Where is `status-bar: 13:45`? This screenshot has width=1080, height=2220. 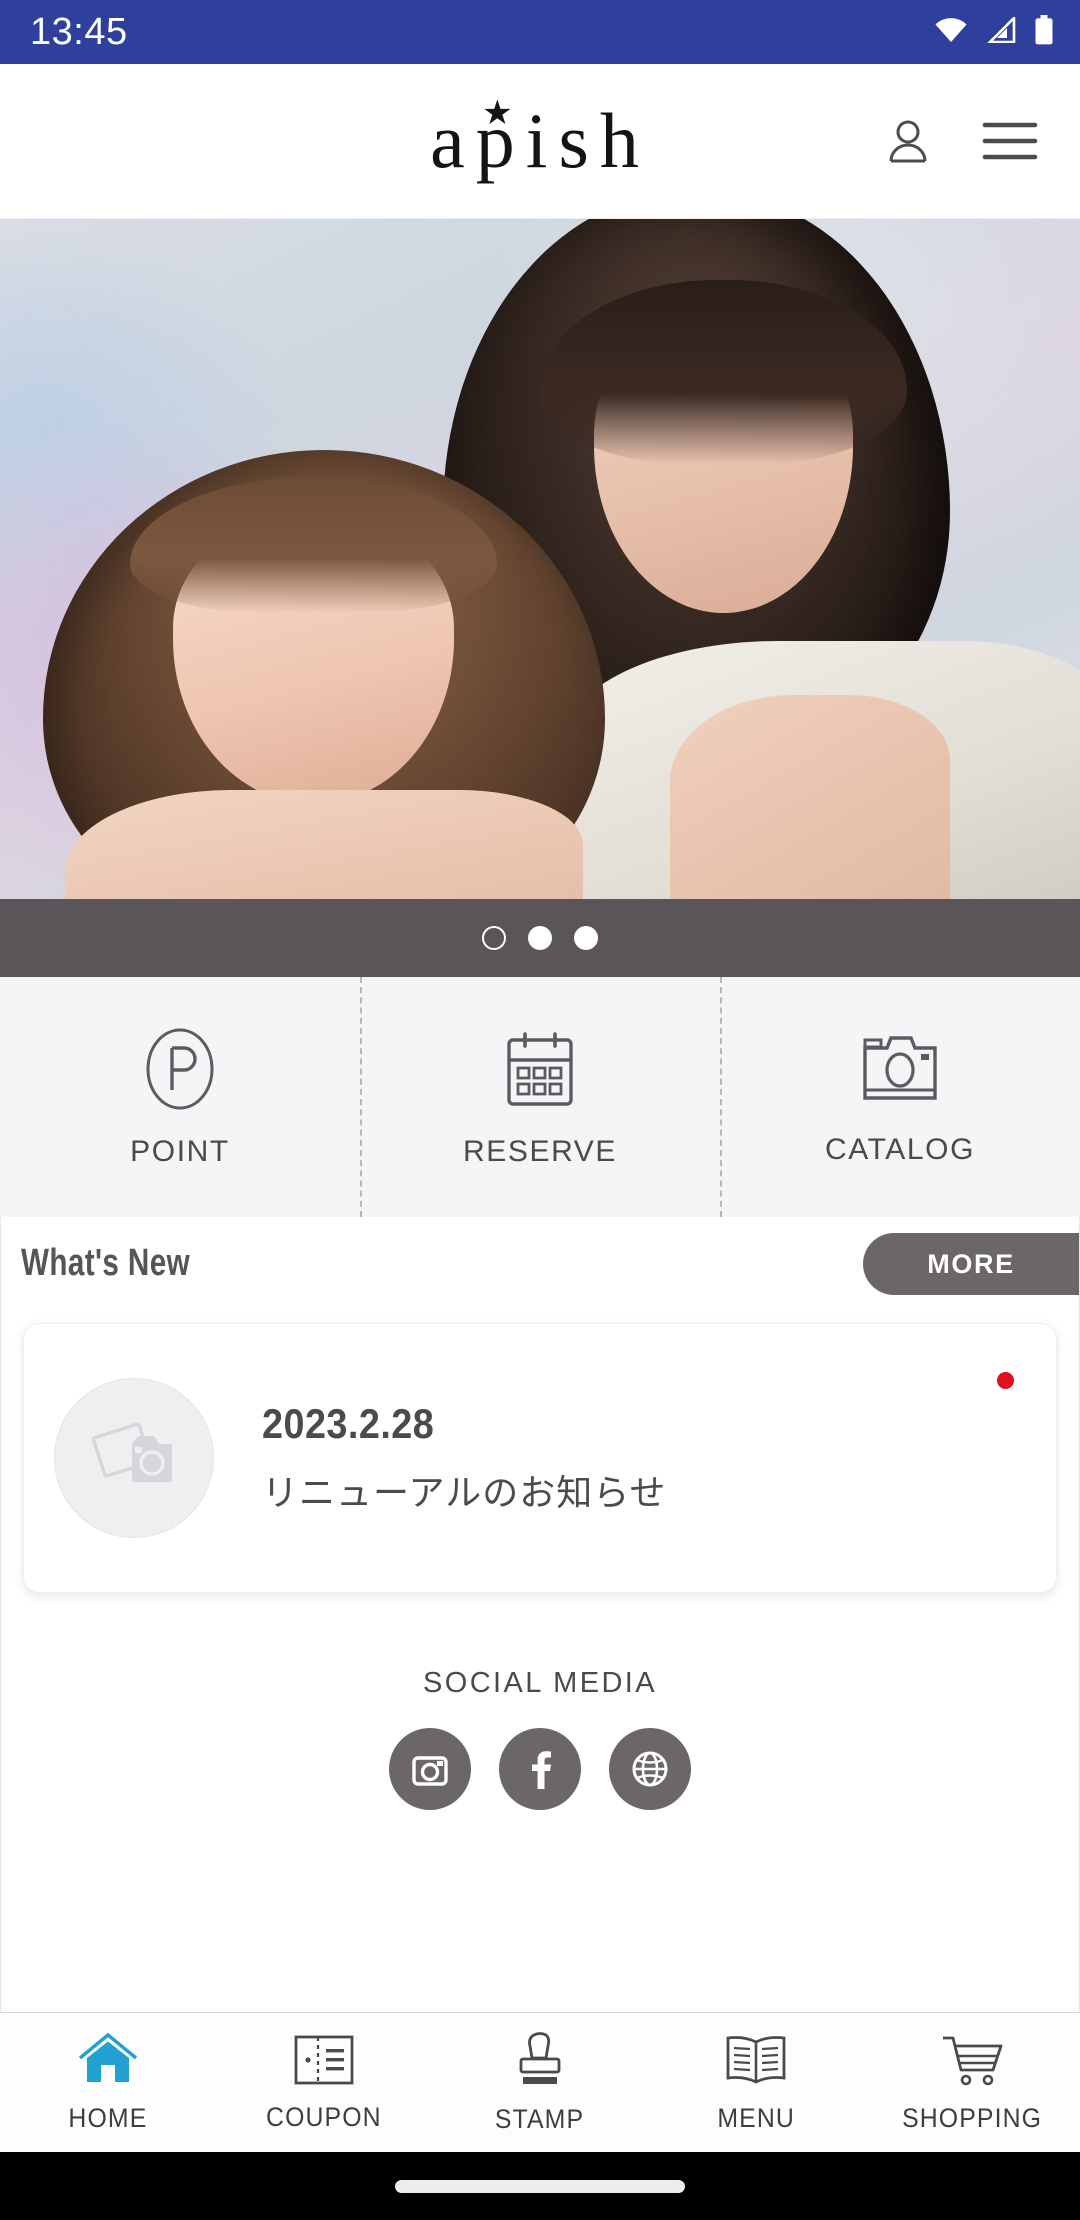
status-bar: 13:45 is located at coordinates (540, 32).